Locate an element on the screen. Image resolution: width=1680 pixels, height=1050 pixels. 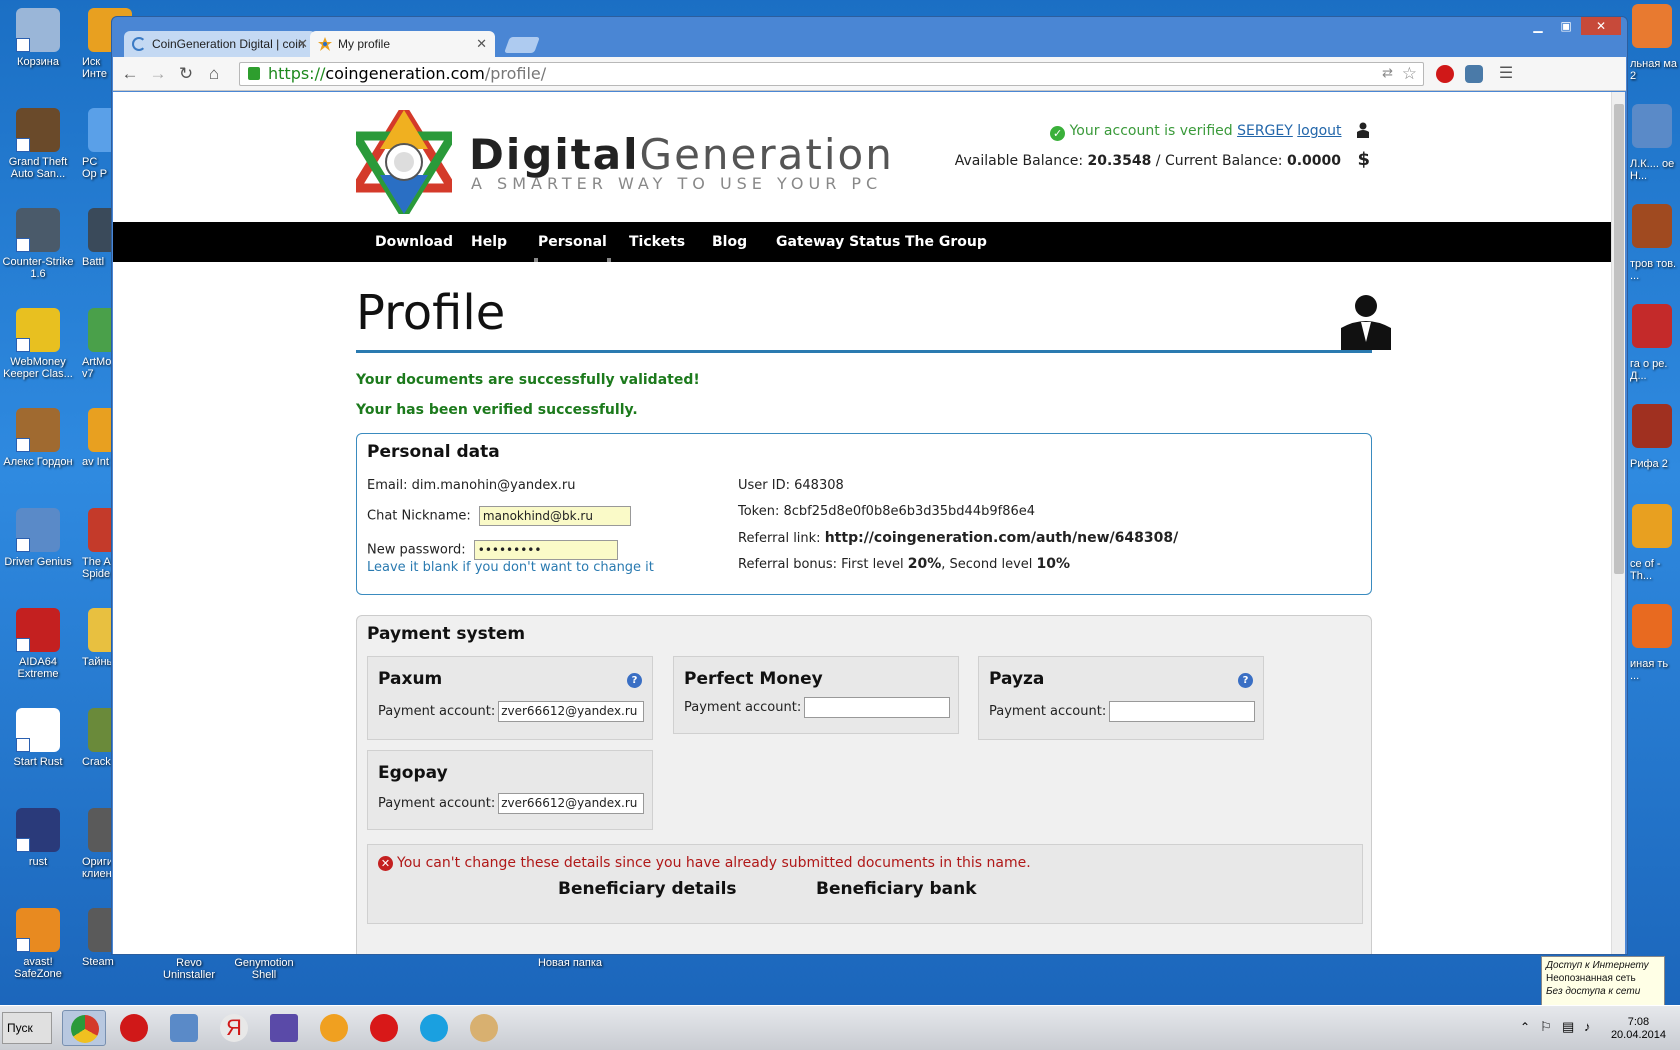
network-icon: ▤ is located at coordinates (1568, 1027).